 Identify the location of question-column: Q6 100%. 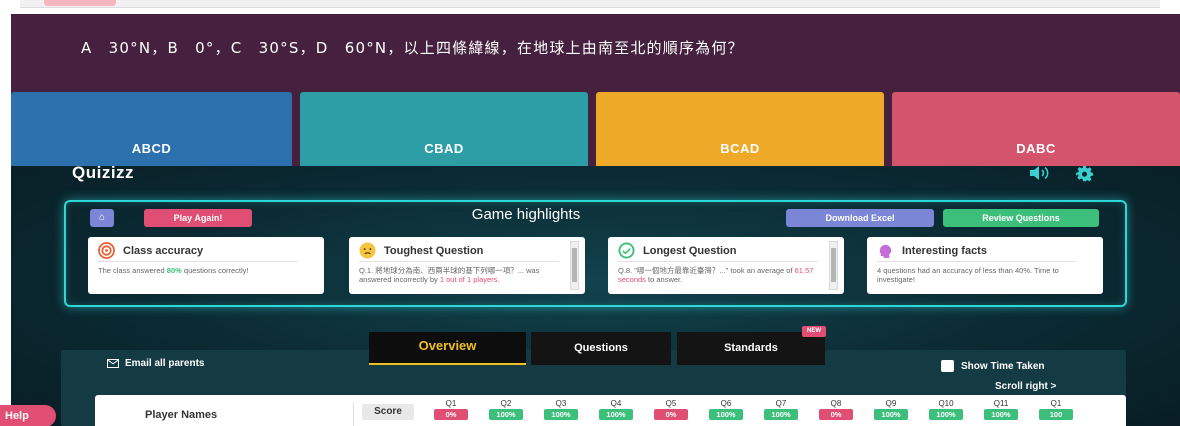
(726, 409).